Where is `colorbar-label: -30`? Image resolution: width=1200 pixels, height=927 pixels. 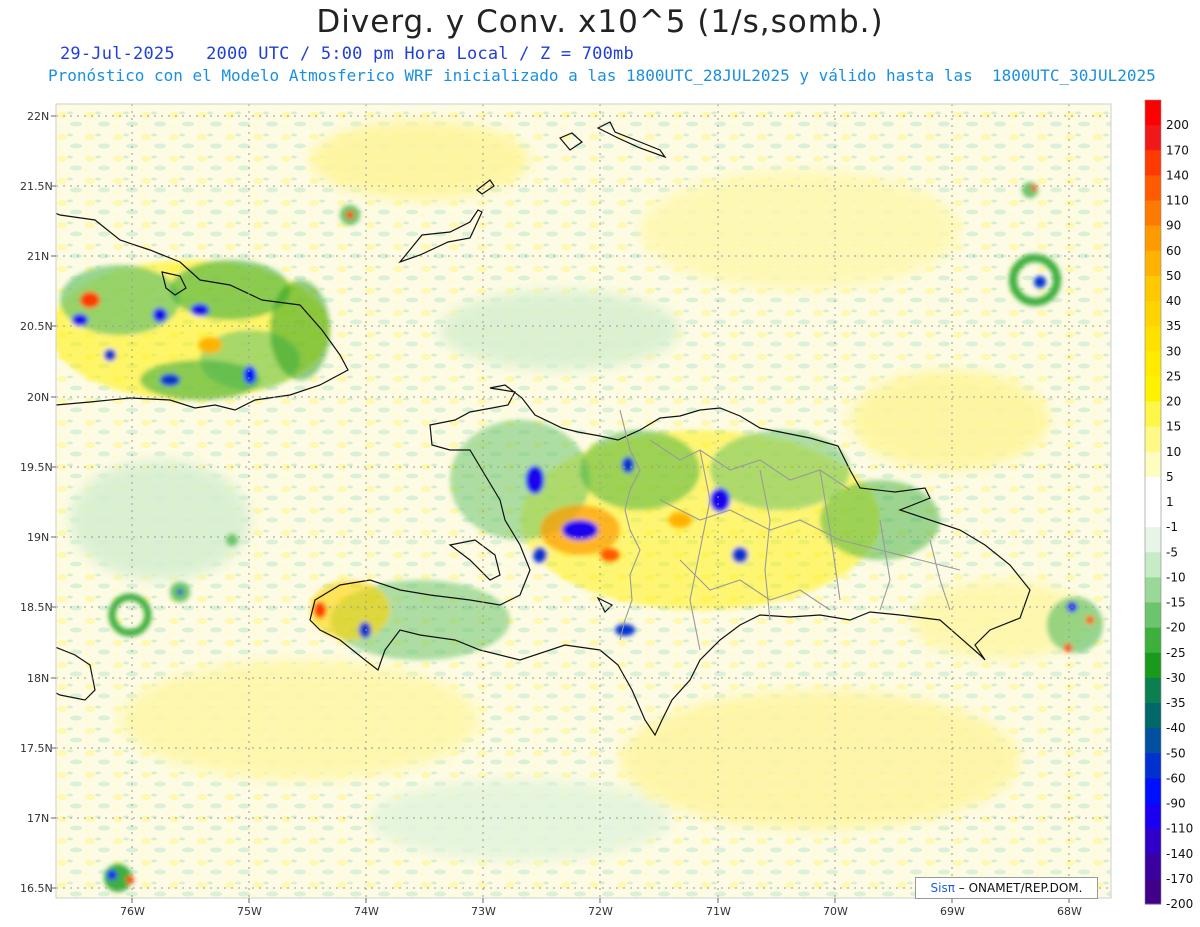 colorbar-label: -30 is located at coordinates (1176, 678).